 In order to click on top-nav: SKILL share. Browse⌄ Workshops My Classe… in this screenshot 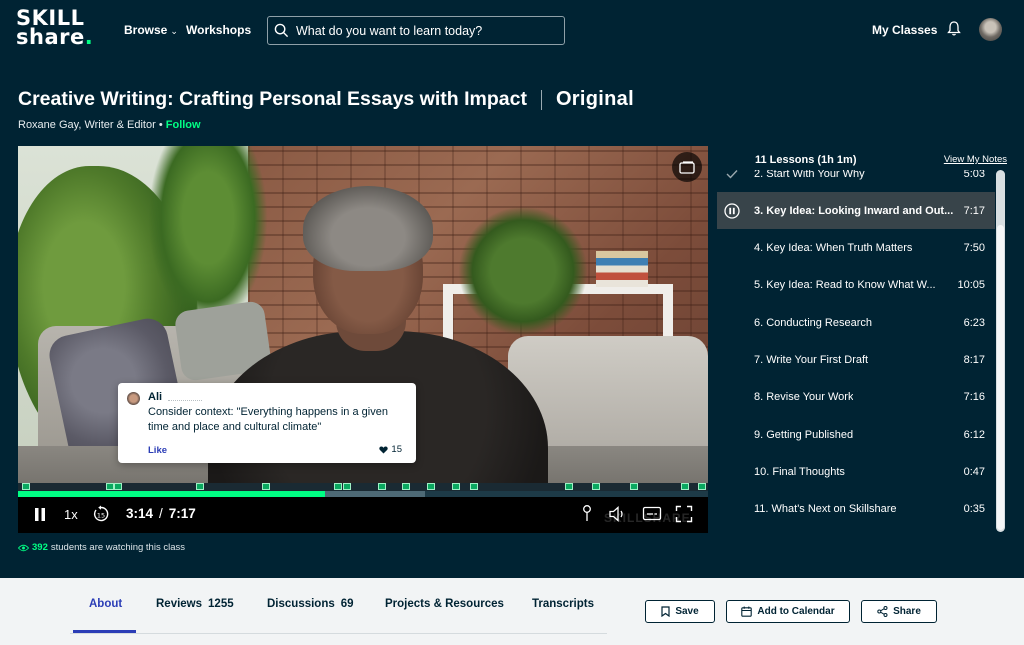, I will do `click(512, 31)`.